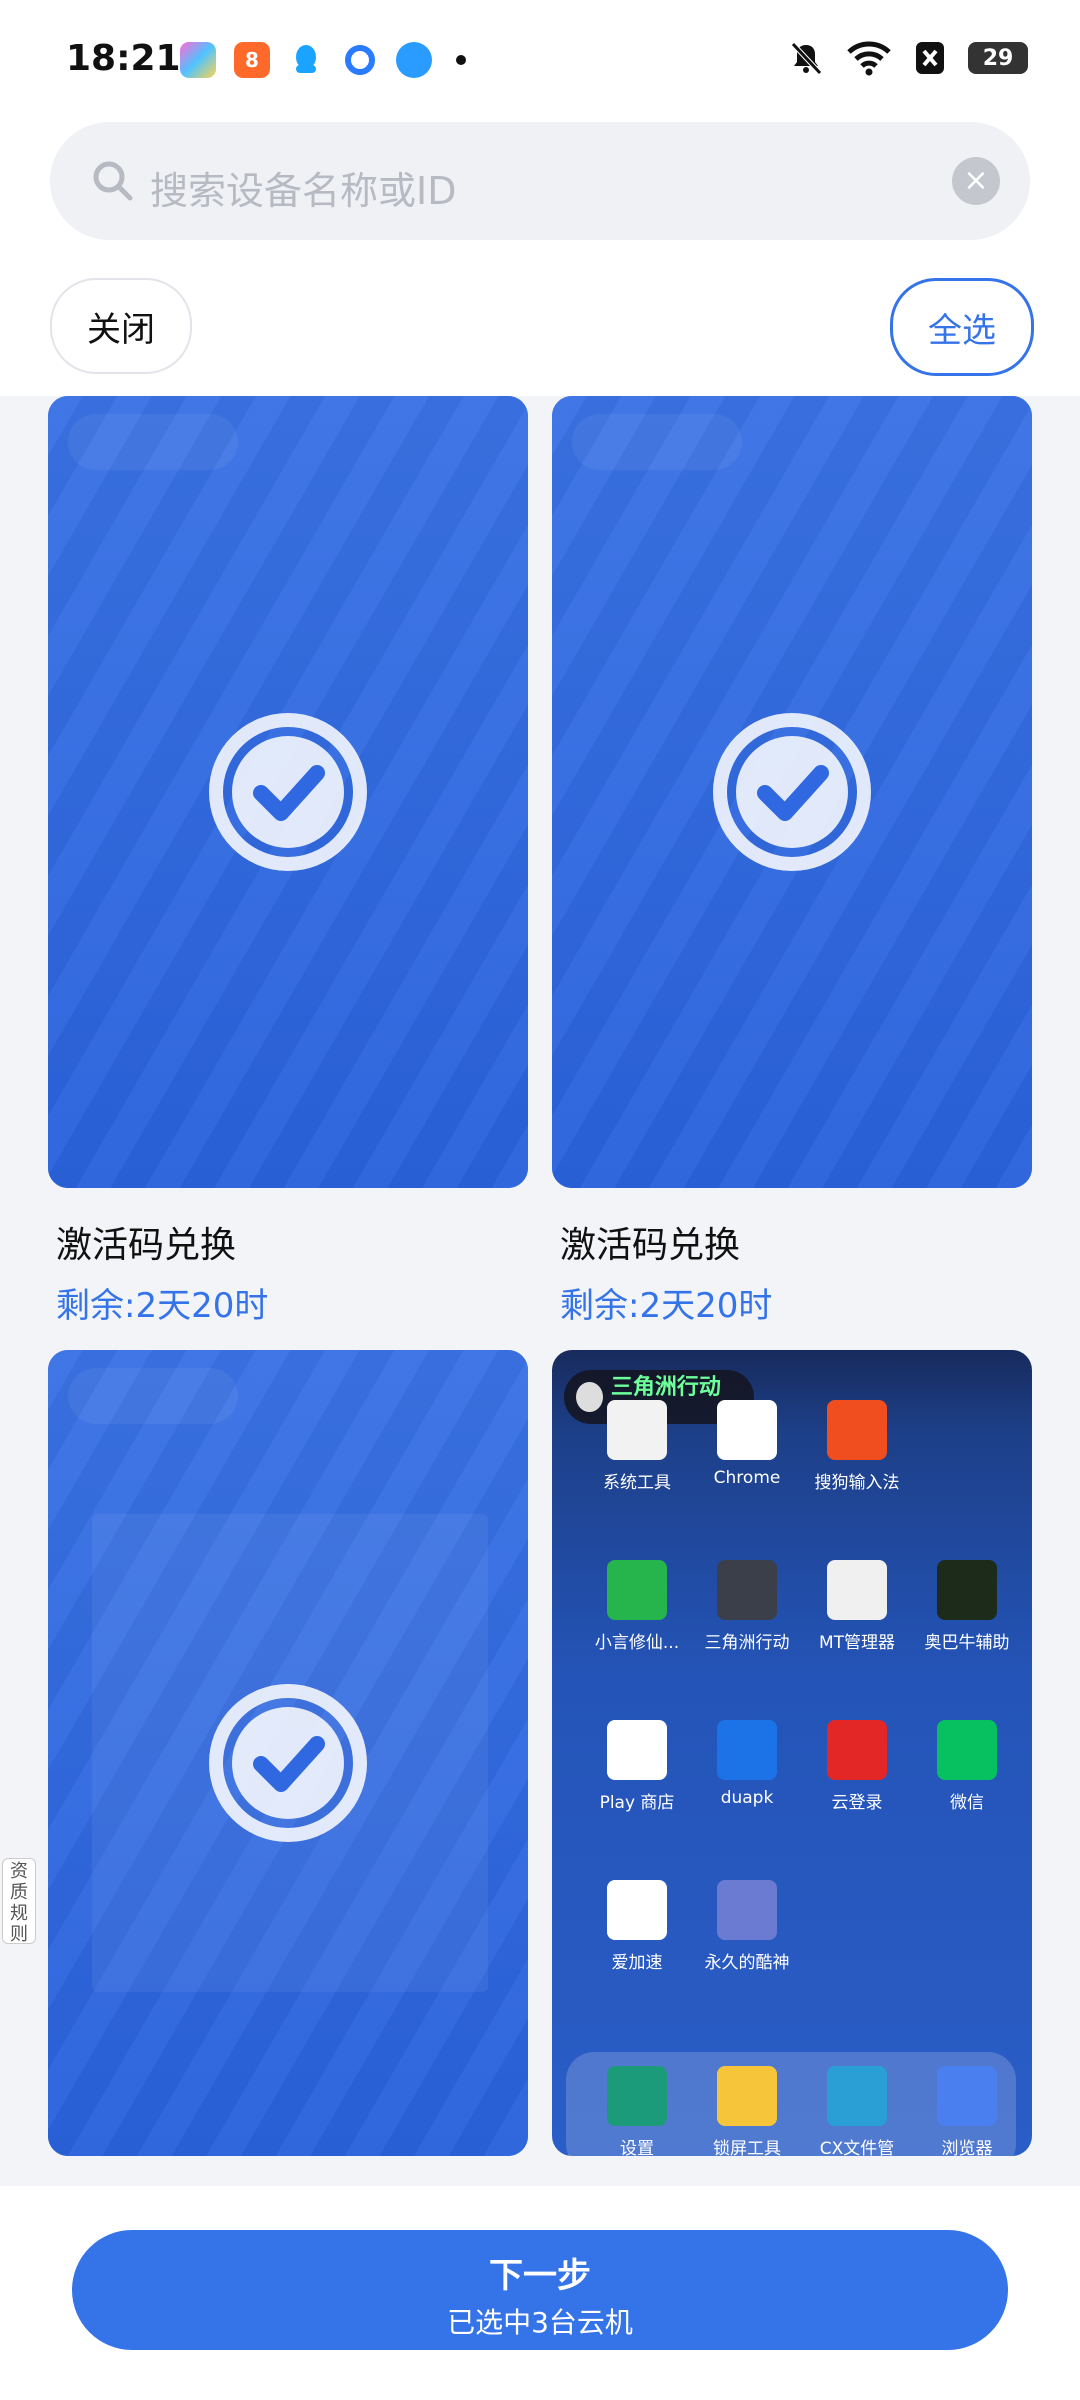  I want to click on app-label: Chrome, so click(747, 1478).